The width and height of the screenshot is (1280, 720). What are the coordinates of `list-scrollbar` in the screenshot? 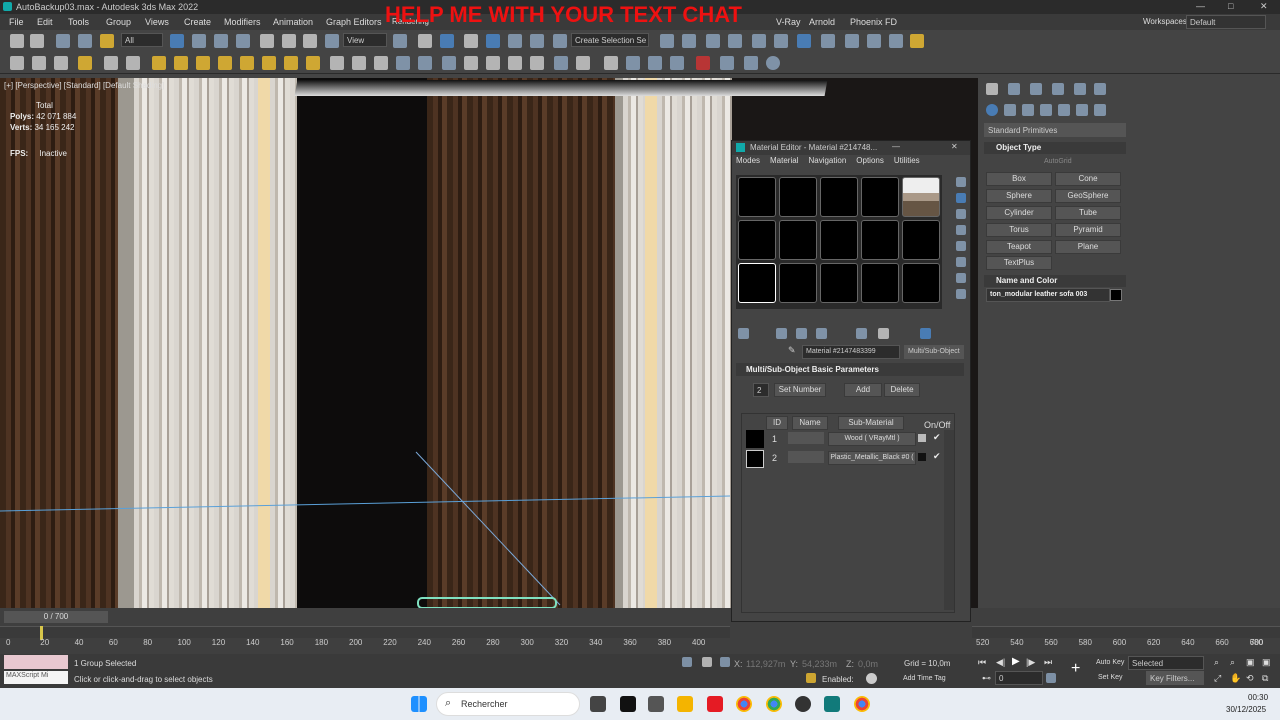 It's located at (949, 520).